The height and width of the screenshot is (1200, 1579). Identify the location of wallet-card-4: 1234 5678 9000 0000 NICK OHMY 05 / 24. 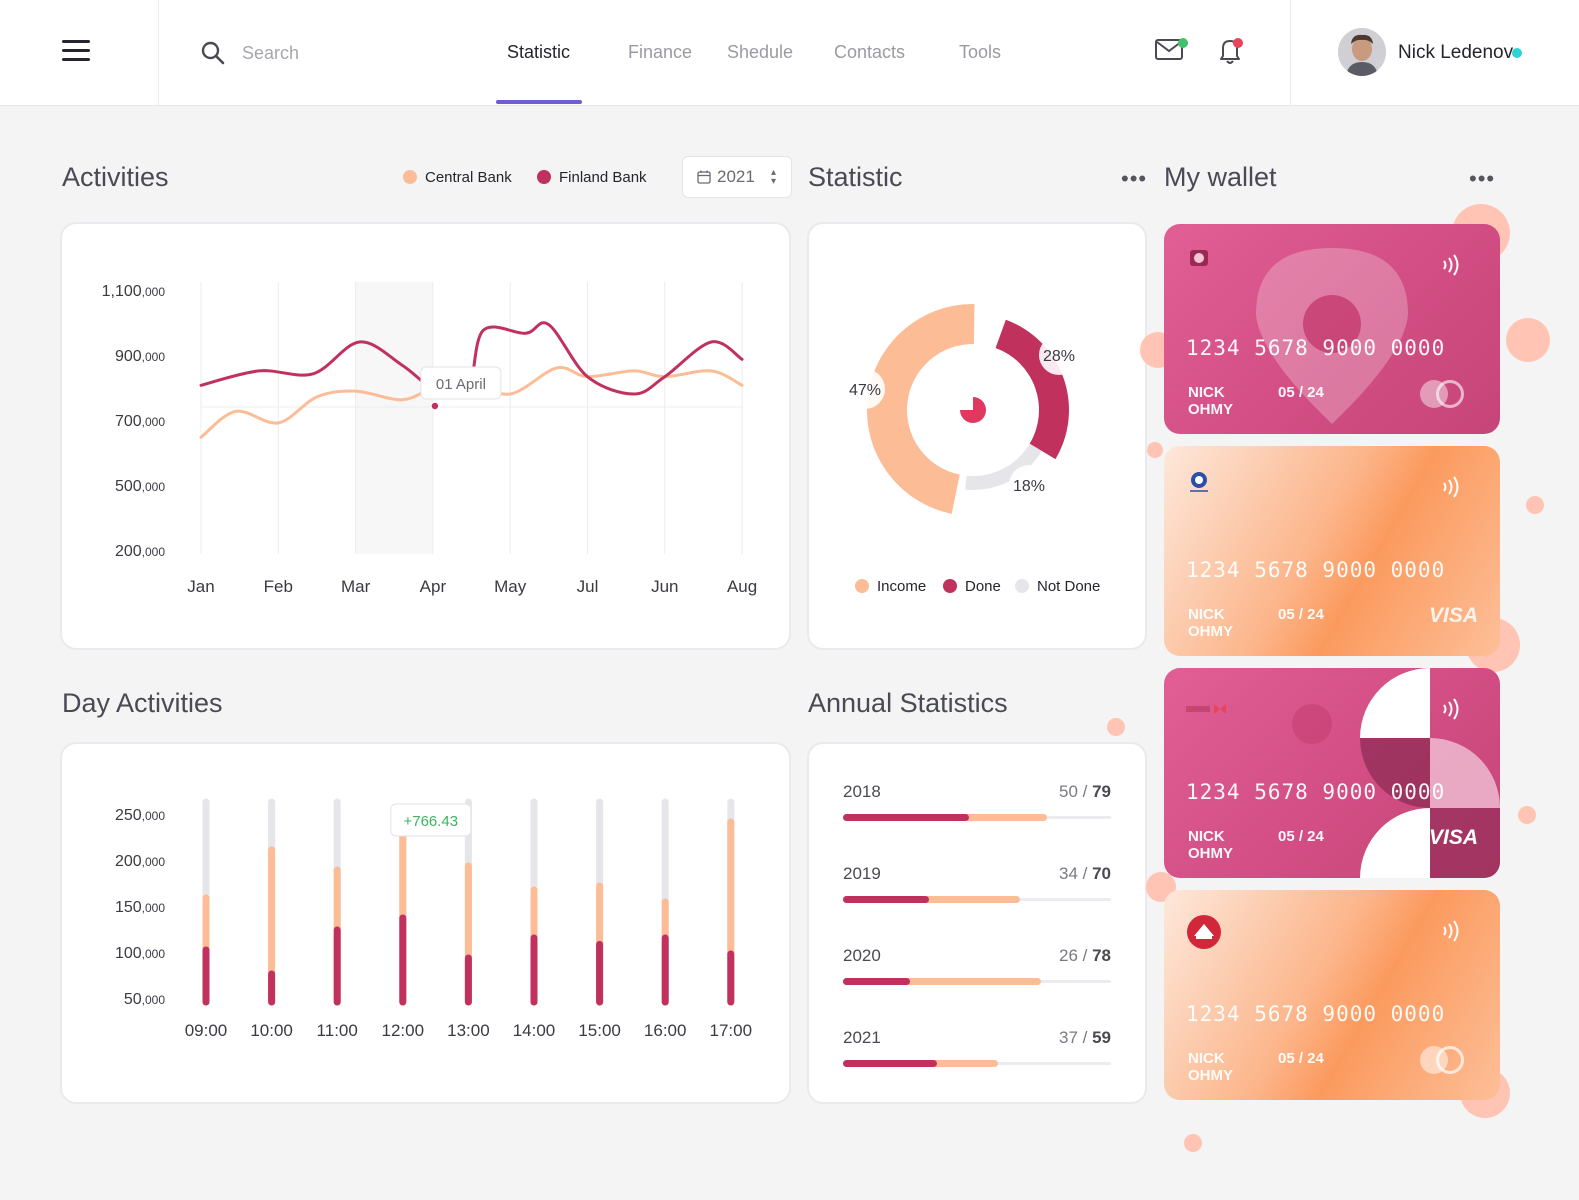
(1332, 995).